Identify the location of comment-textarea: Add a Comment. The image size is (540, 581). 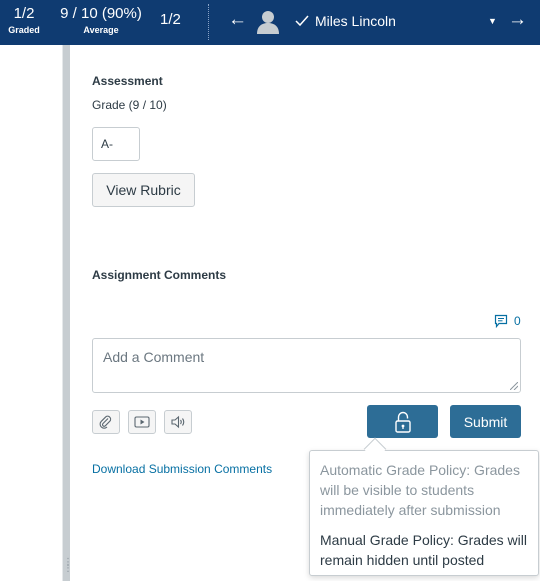
(306, 365).